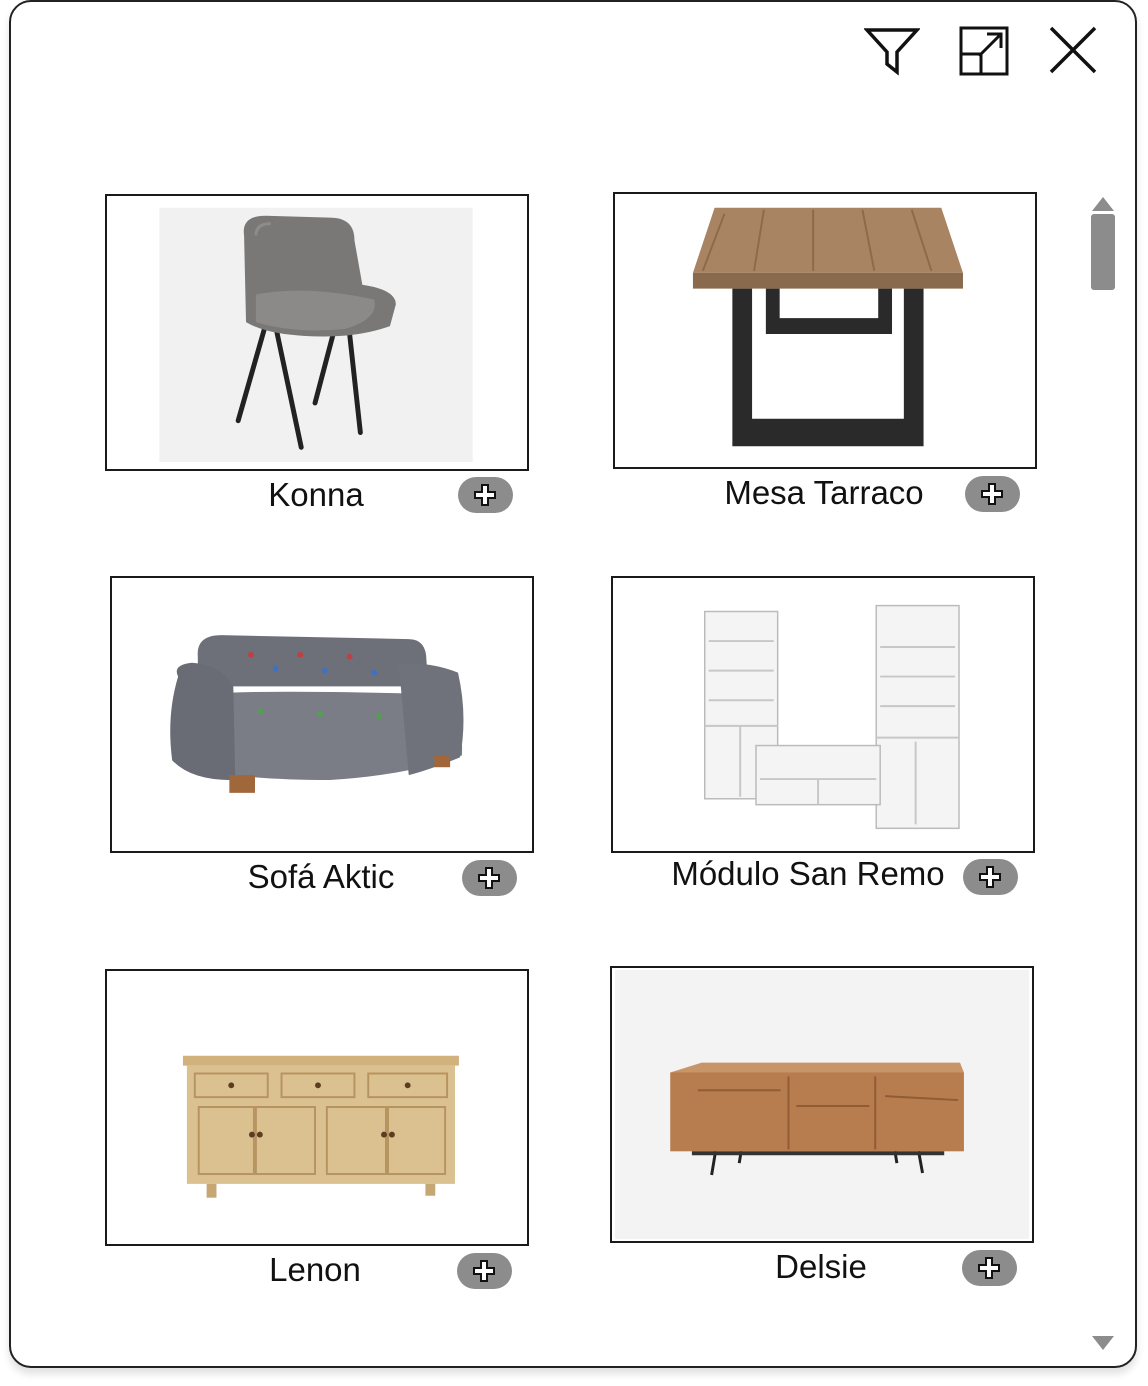 This screenshot has width=1148, height=1386. What do you see at coordinates (1103, 204) in the screenshot?
I see `scroll-up-arrow-icon` at bounding box center [1103, 204].